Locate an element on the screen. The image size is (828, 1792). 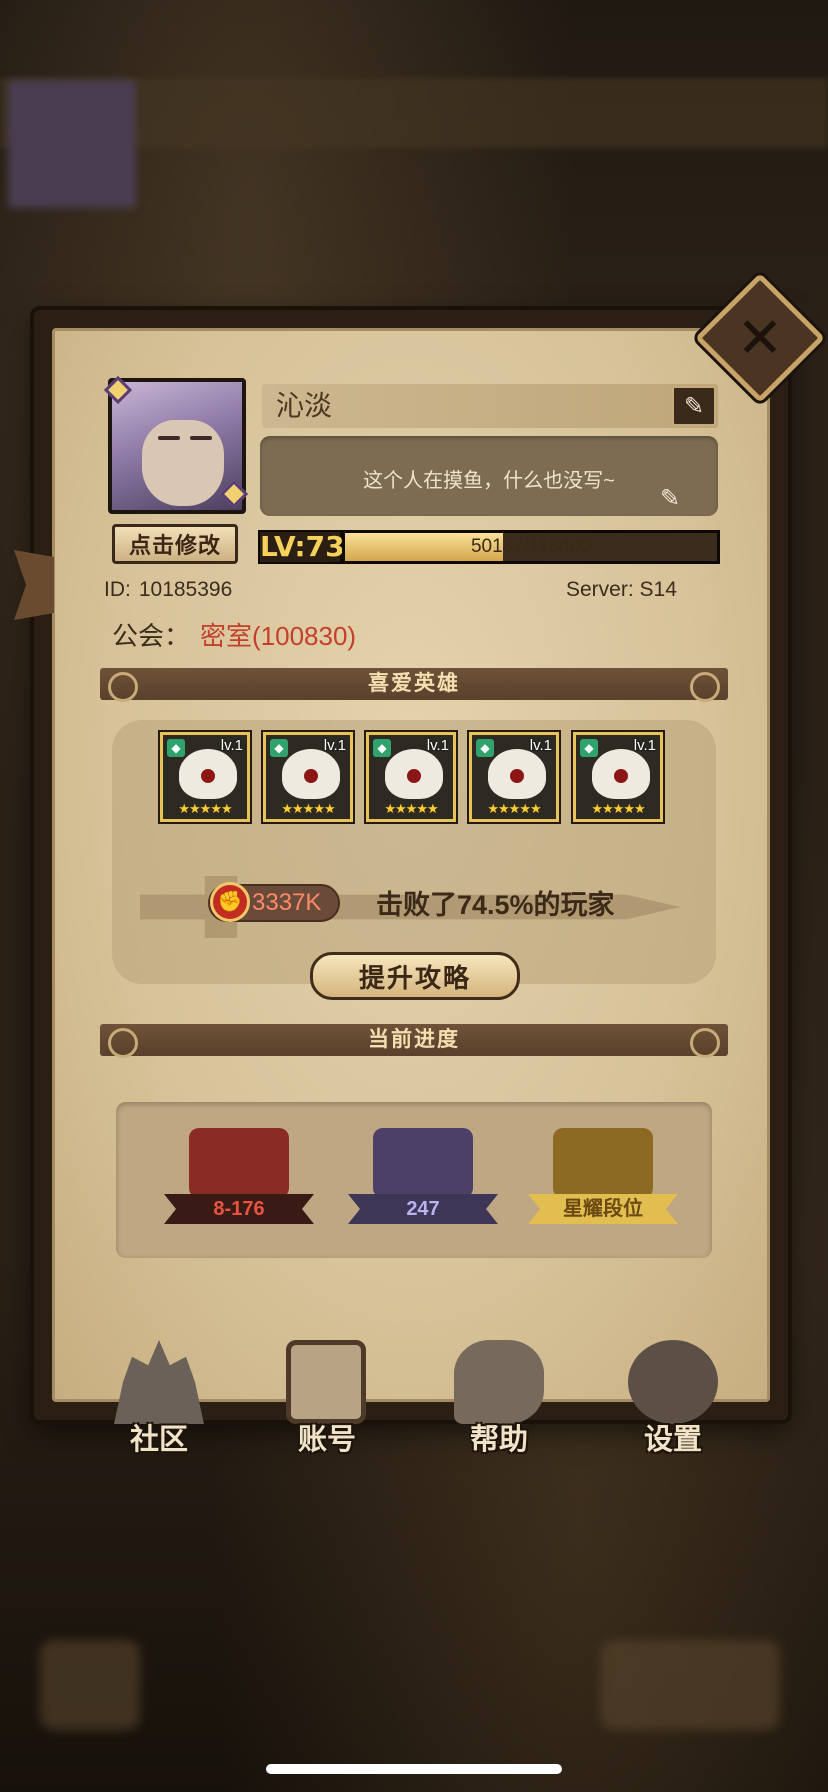
account-card-icon is located at coordinates (326, 1382).